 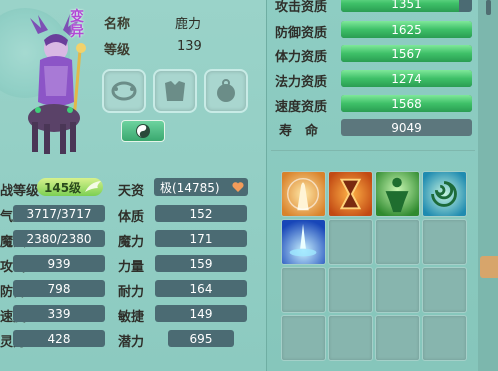 I want to click on defense-aptitude-label: 防御资质, so click(x=301, y=33).